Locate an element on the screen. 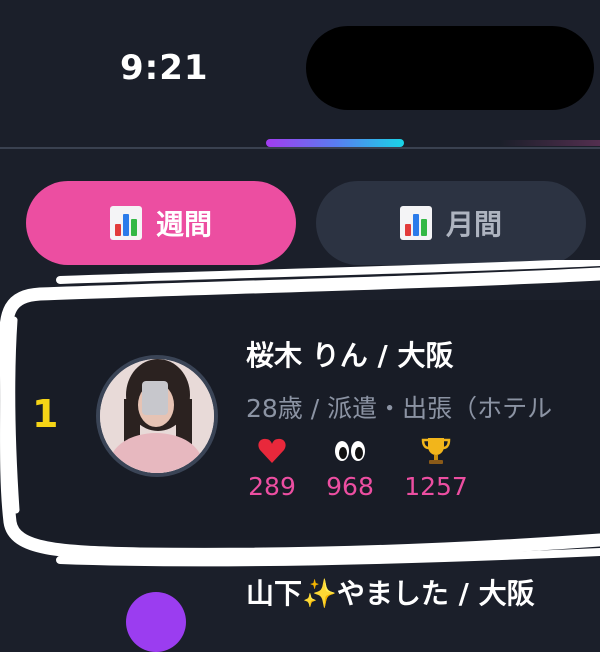  next-avatar is located at coordinates (156, 622).